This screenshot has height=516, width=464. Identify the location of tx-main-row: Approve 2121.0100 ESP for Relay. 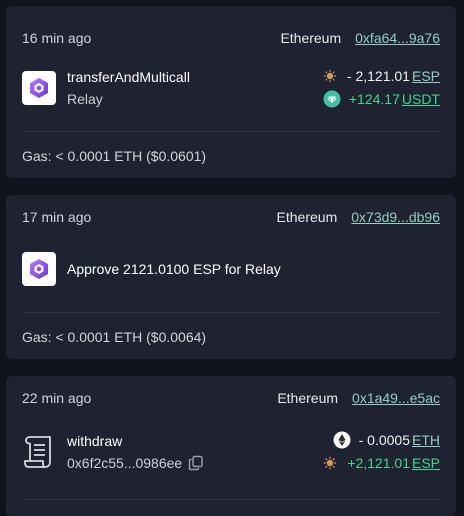
(231, 269).